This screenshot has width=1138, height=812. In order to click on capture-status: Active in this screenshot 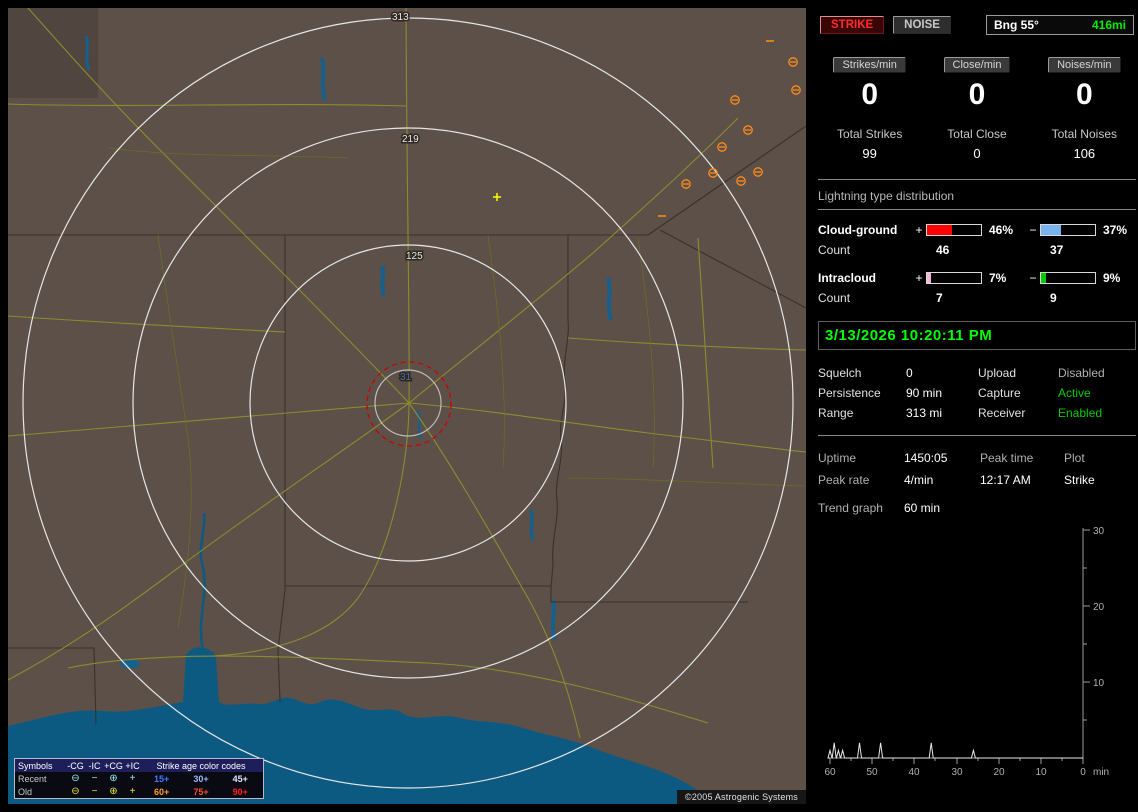, I will do `click(1074, 393)`.